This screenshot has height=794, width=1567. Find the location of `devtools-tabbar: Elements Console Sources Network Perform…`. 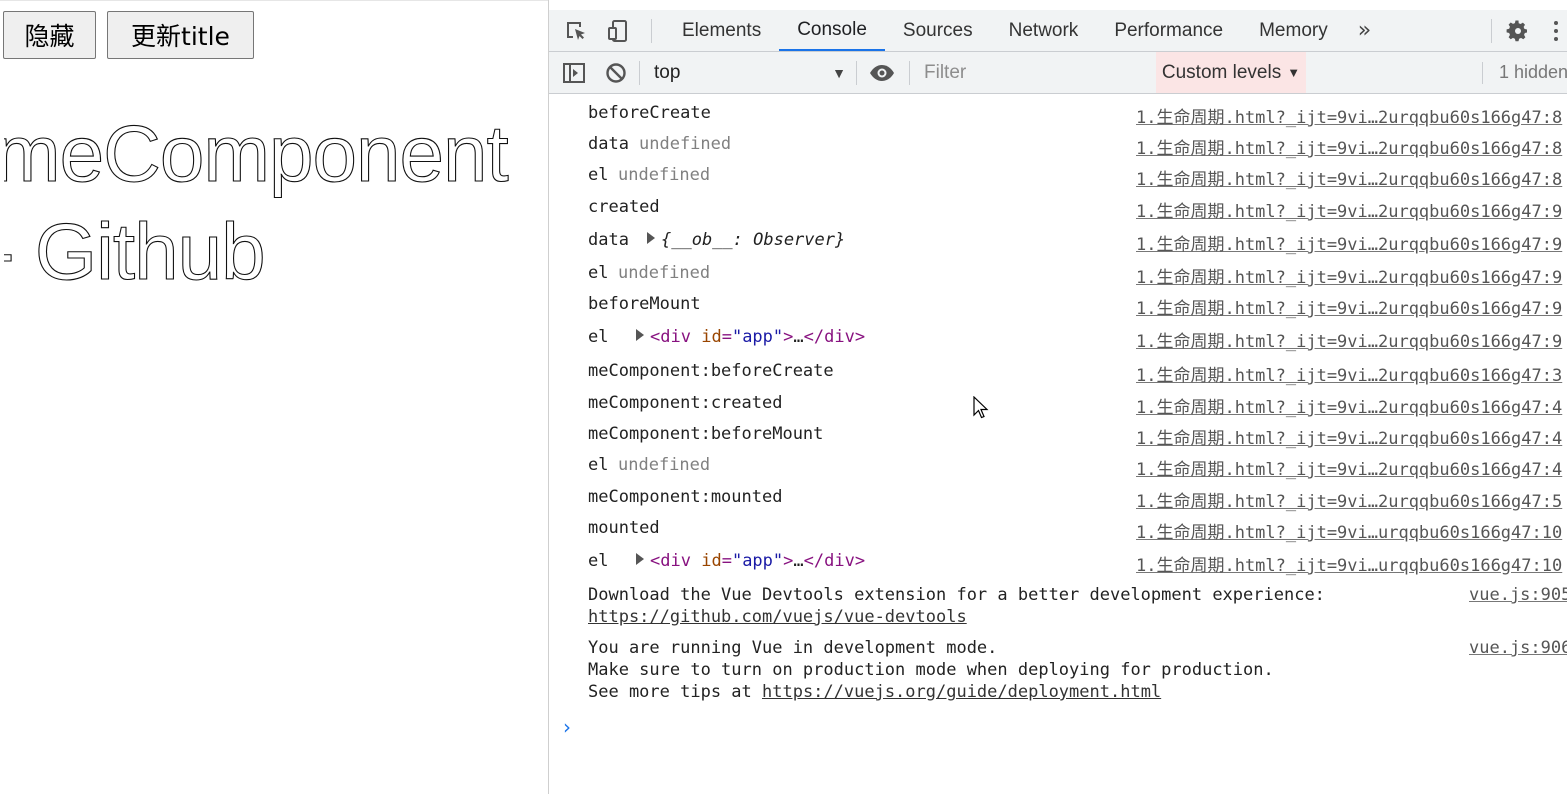

devtools-tabbar: Elements Console Sources Network Perform… is located at coordinates (1058, 31).